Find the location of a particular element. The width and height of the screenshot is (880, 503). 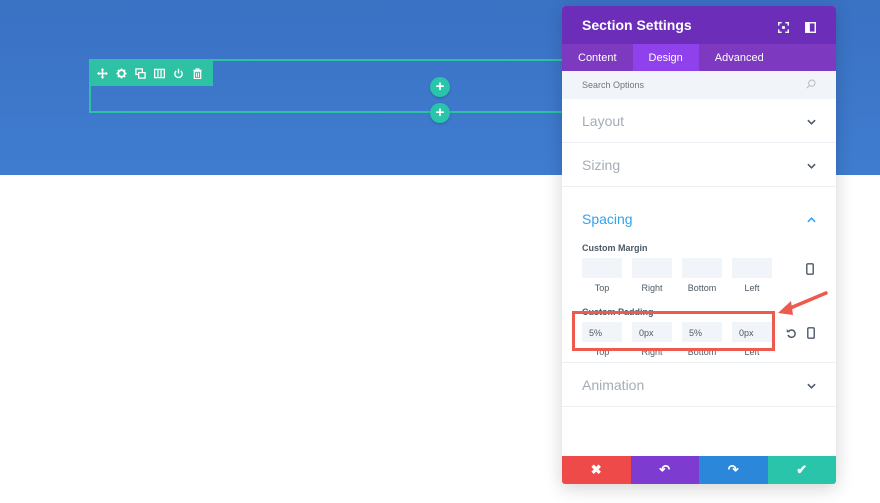

chevron-up-icon is located at coordinates (811, 219).